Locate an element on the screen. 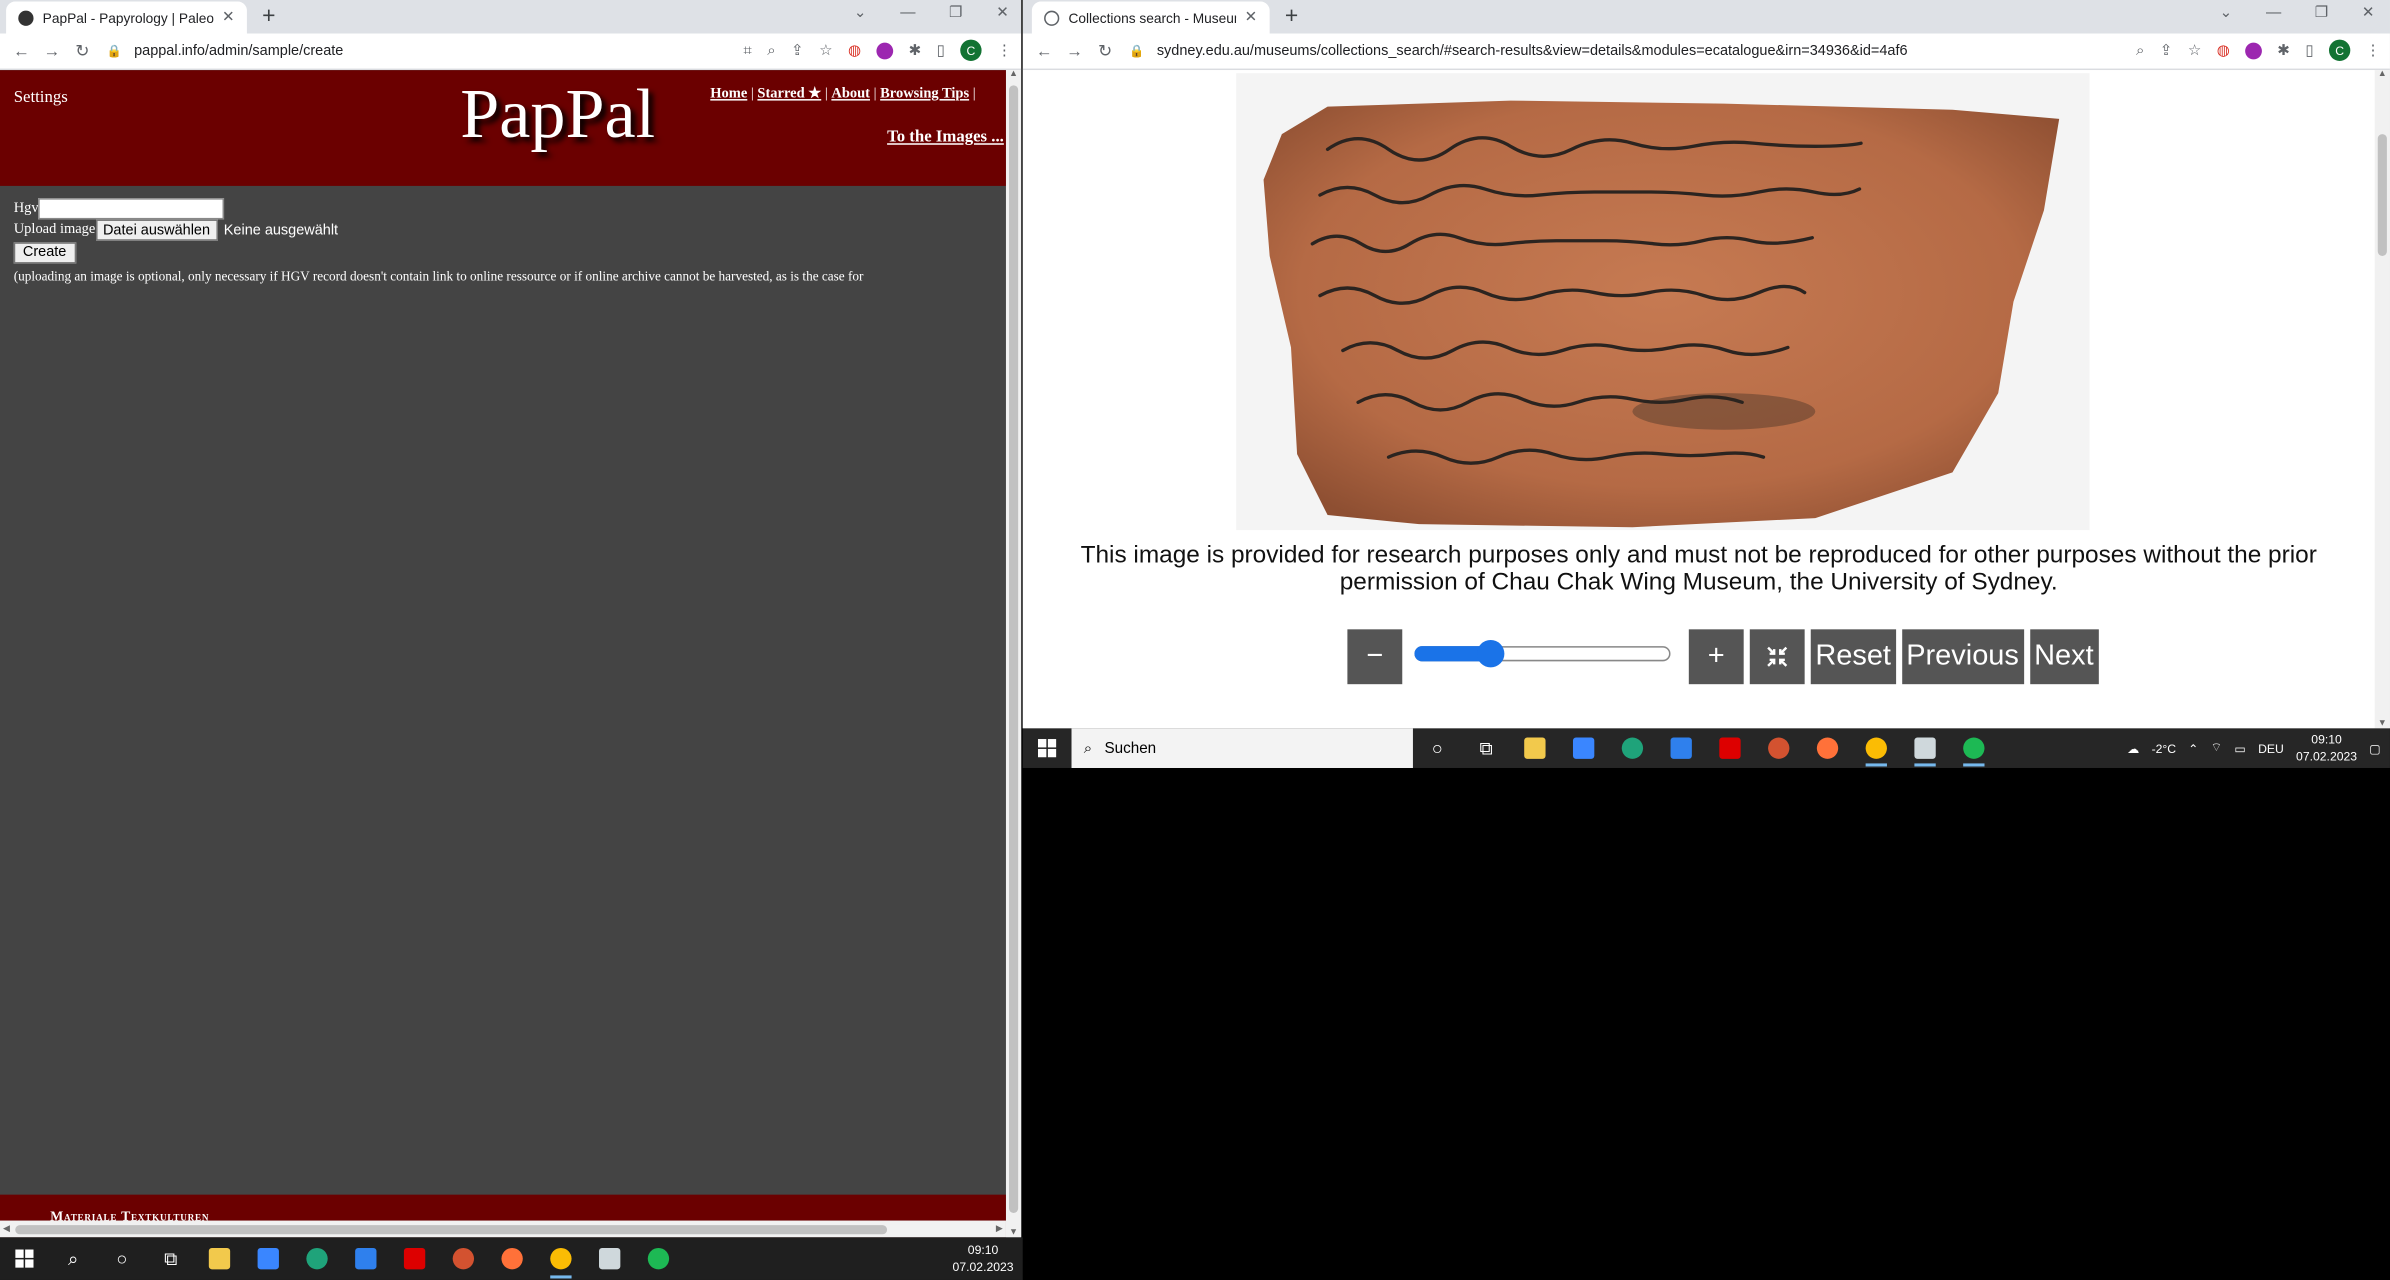 Image resolution: width=2390 pixels, height=1280 pixels. pappal-logo: PapPal is located at coordinates (557, 113).